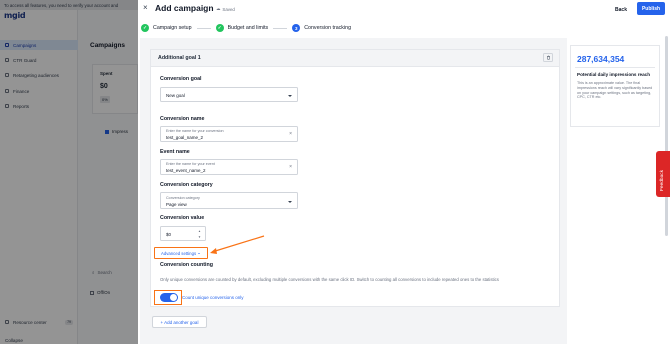 This screenshot has width=670, height=344. What do you see at coordinates (651, 8) in the screenshot?
I see `publish-button: Publish` at bounding box center [651, 8].